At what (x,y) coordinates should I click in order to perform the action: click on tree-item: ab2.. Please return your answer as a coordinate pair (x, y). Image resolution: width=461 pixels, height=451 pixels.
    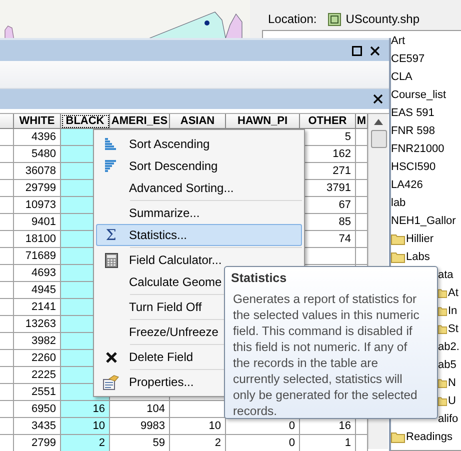
    Looking at the image, I should click on (449, 347).